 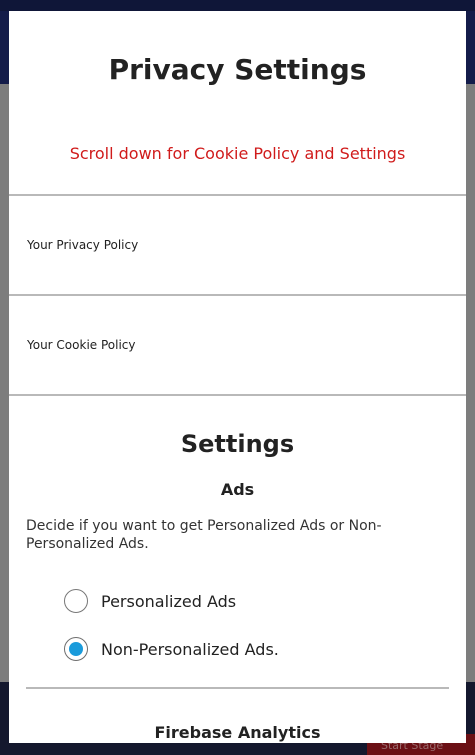 I want to click on non-personalized-ads-option: Non-Personalized Ads., so click(x=171, y=649).